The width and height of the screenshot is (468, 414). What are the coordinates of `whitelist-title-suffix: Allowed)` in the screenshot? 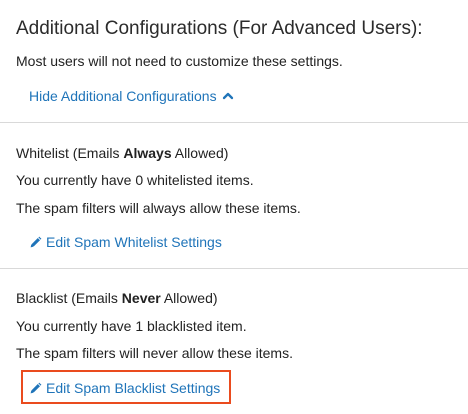 It's located at (200, 153).